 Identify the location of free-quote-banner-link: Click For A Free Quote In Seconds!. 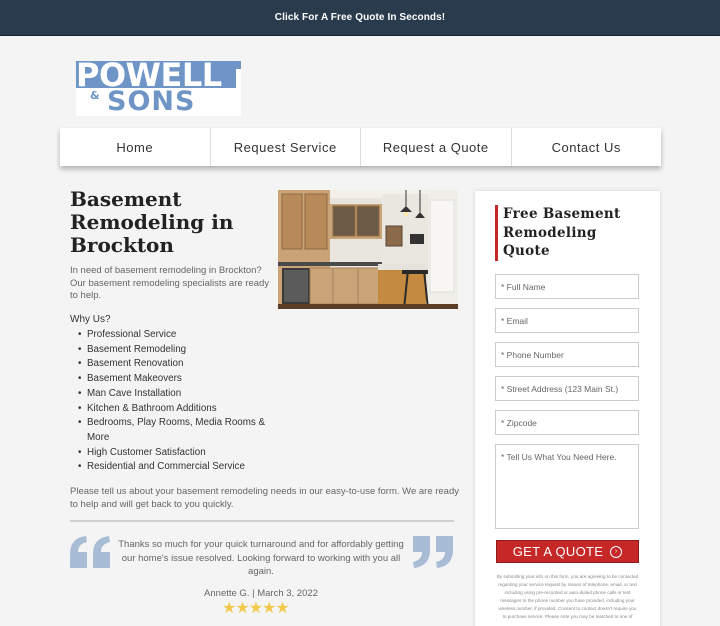
(360, 17).